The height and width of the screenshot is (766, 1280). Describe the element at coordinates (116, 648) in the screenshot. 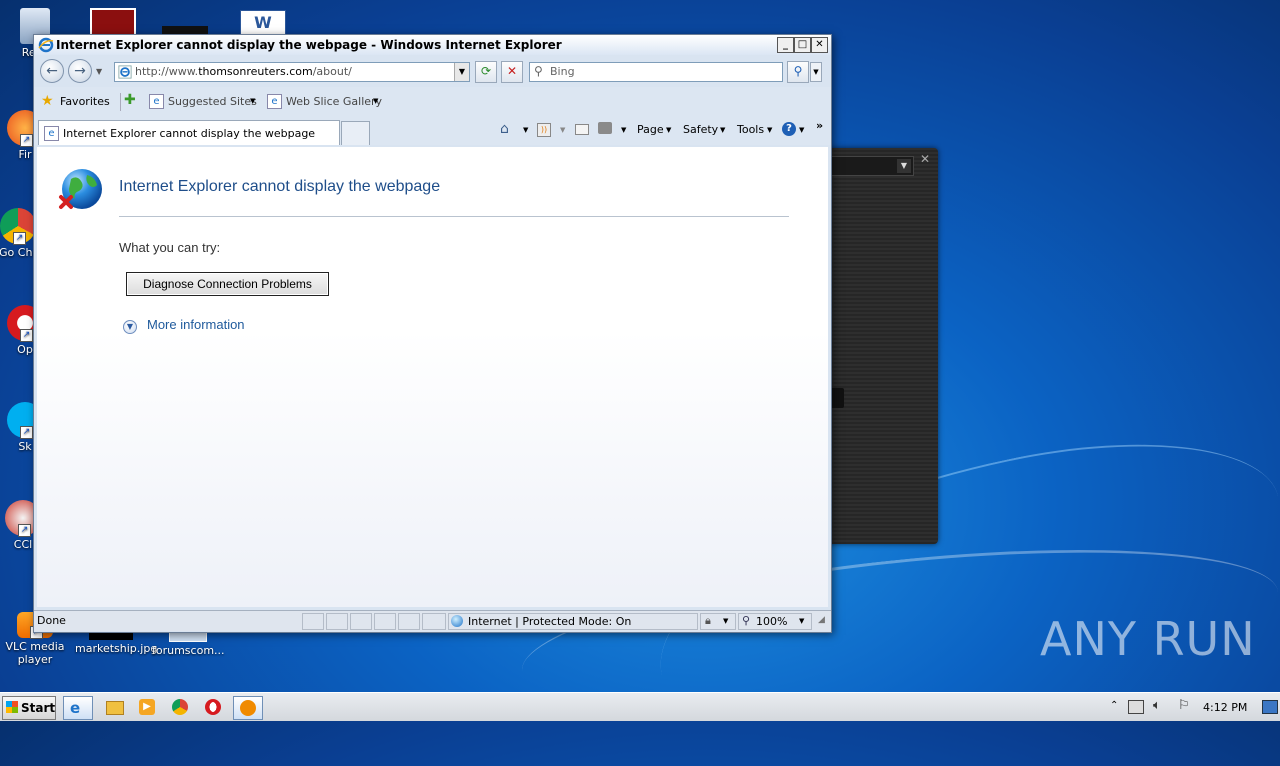

I see `desktop-icon-label: marketship.jpg` at that location.